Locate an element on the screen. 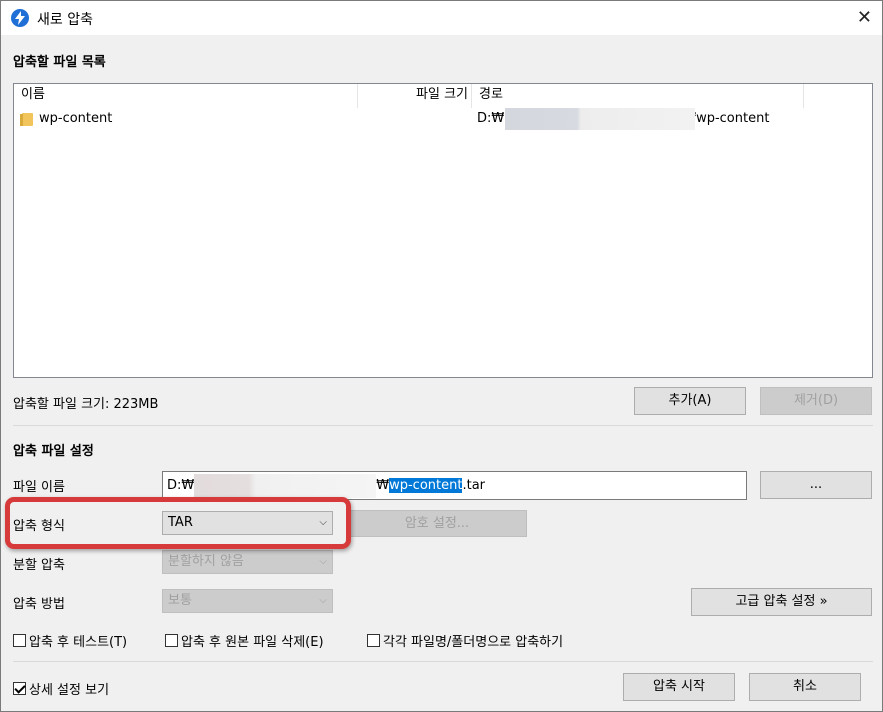 The width and height of the screenshot is (883, 712). filename-label: 파일 이름 is located at coordinates (39, 487).